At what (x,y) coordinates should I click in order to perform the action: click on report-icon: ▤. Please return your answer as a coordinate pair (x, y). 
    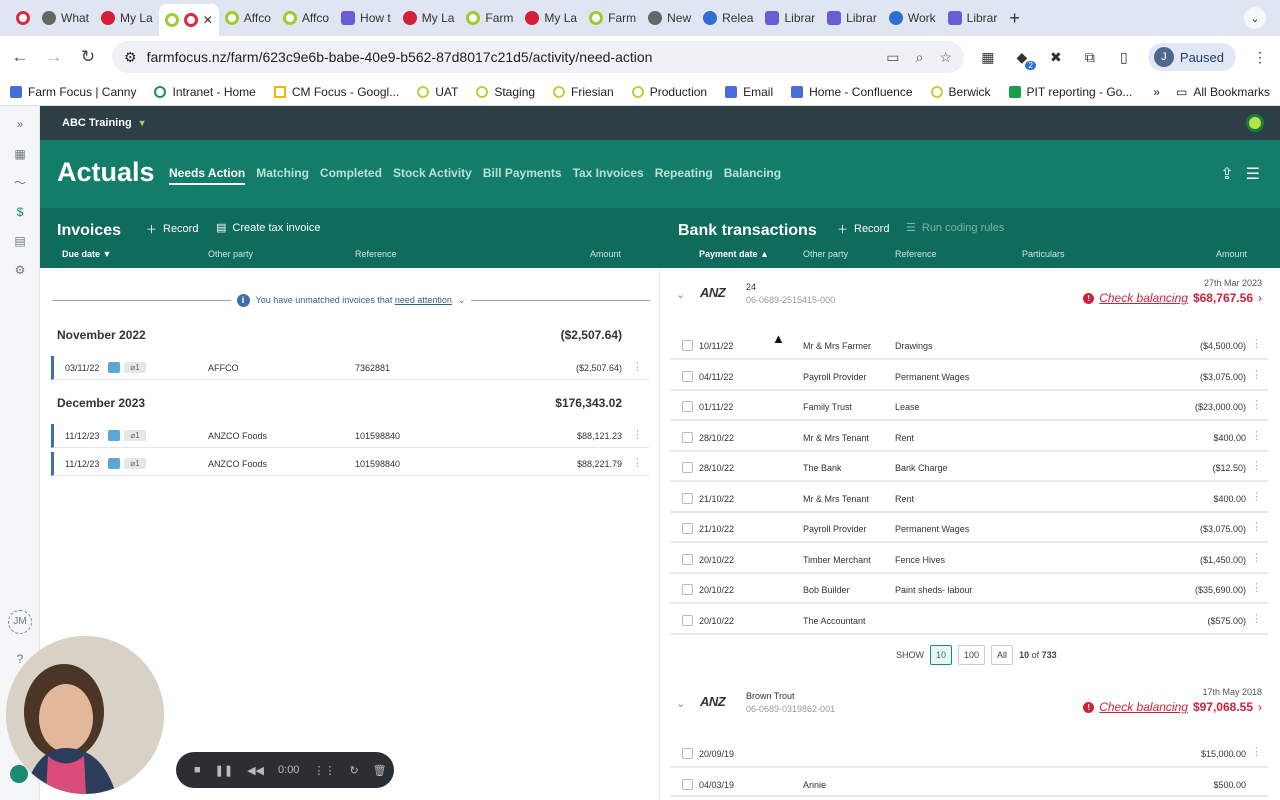
    Looking at the image, I should click on (20, 241).